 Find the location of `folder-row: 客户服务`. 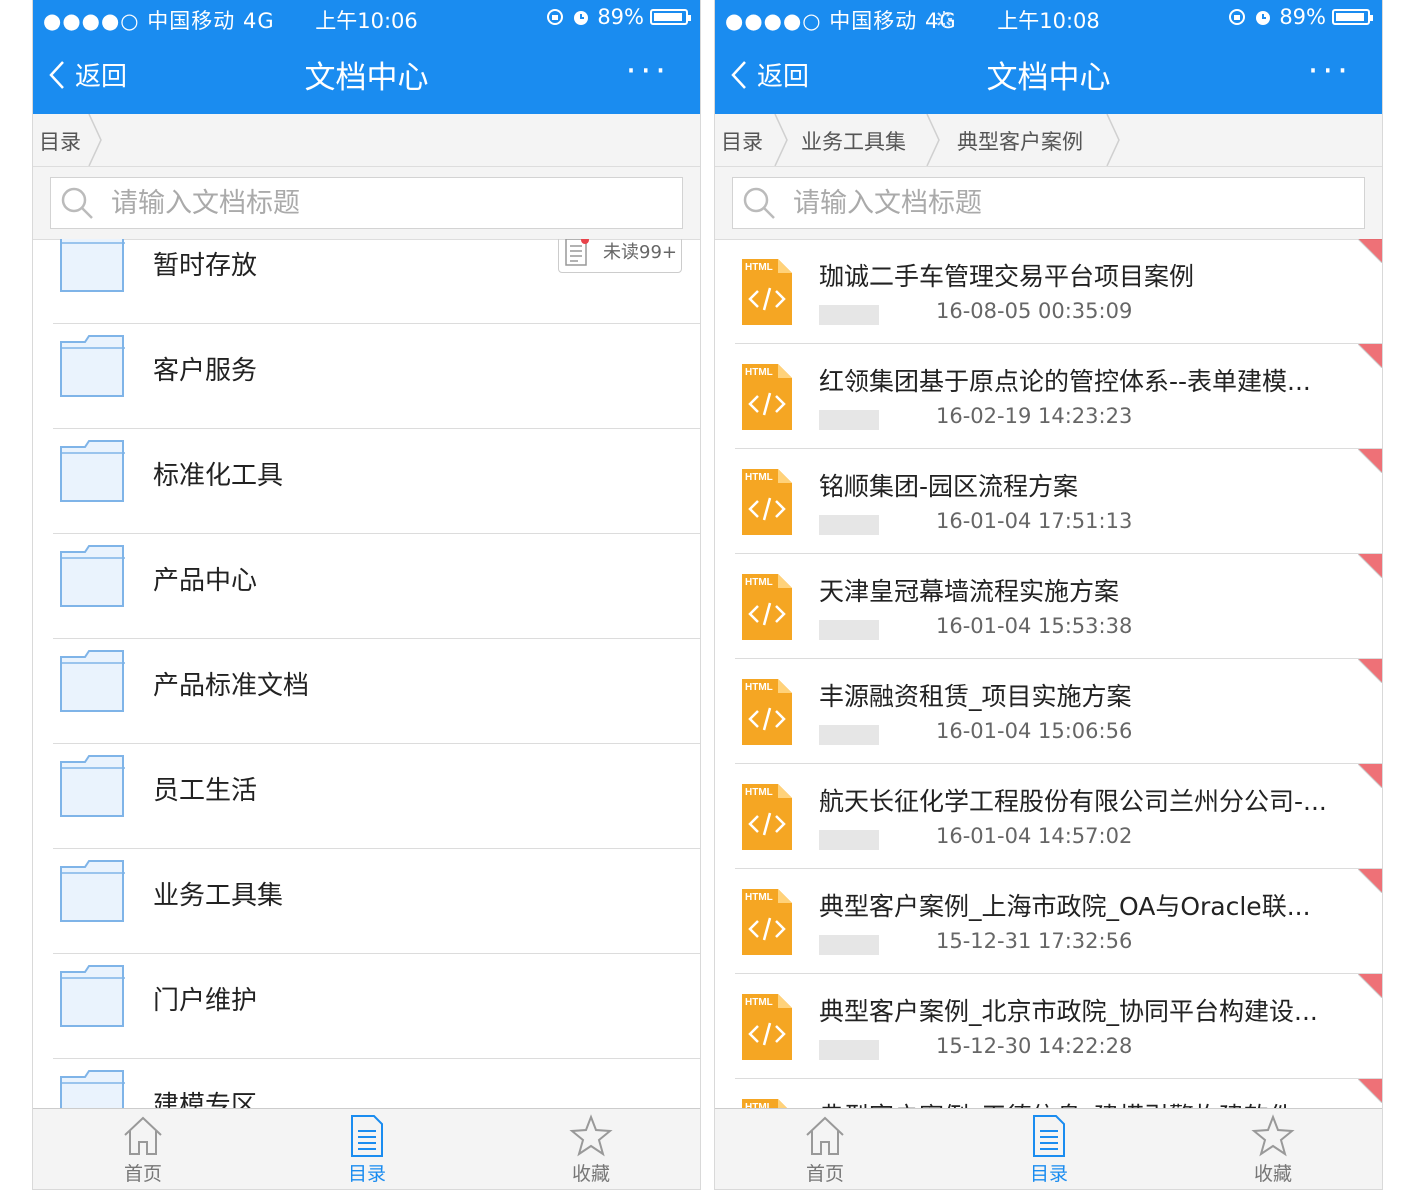

folder-row: 客户服务 is located at coordinates (366, 376).